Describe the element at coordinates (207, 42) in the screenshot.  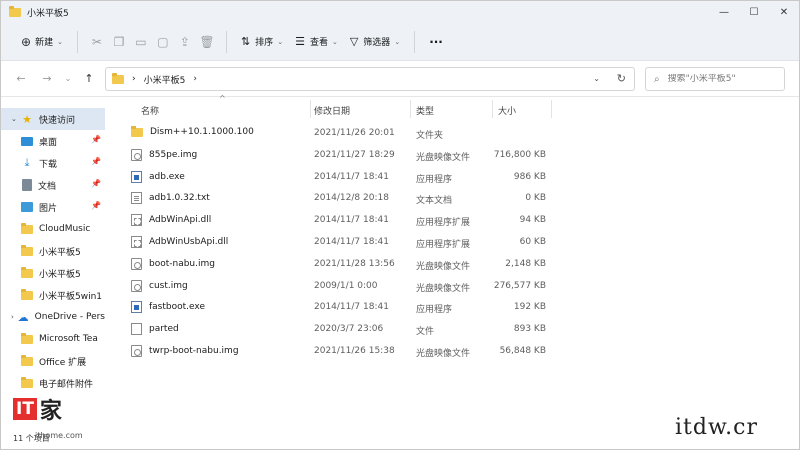
I see `delete-icon: 🗑` at that location.